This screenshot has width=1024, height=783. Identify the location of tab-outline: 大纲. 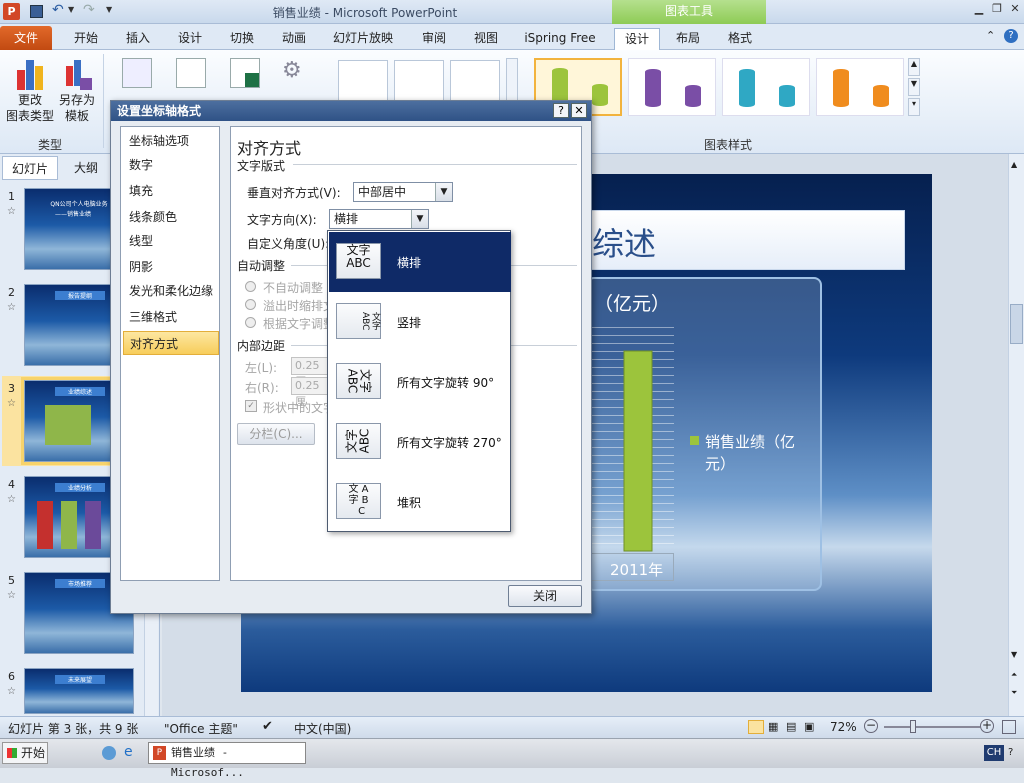
(86, 168).